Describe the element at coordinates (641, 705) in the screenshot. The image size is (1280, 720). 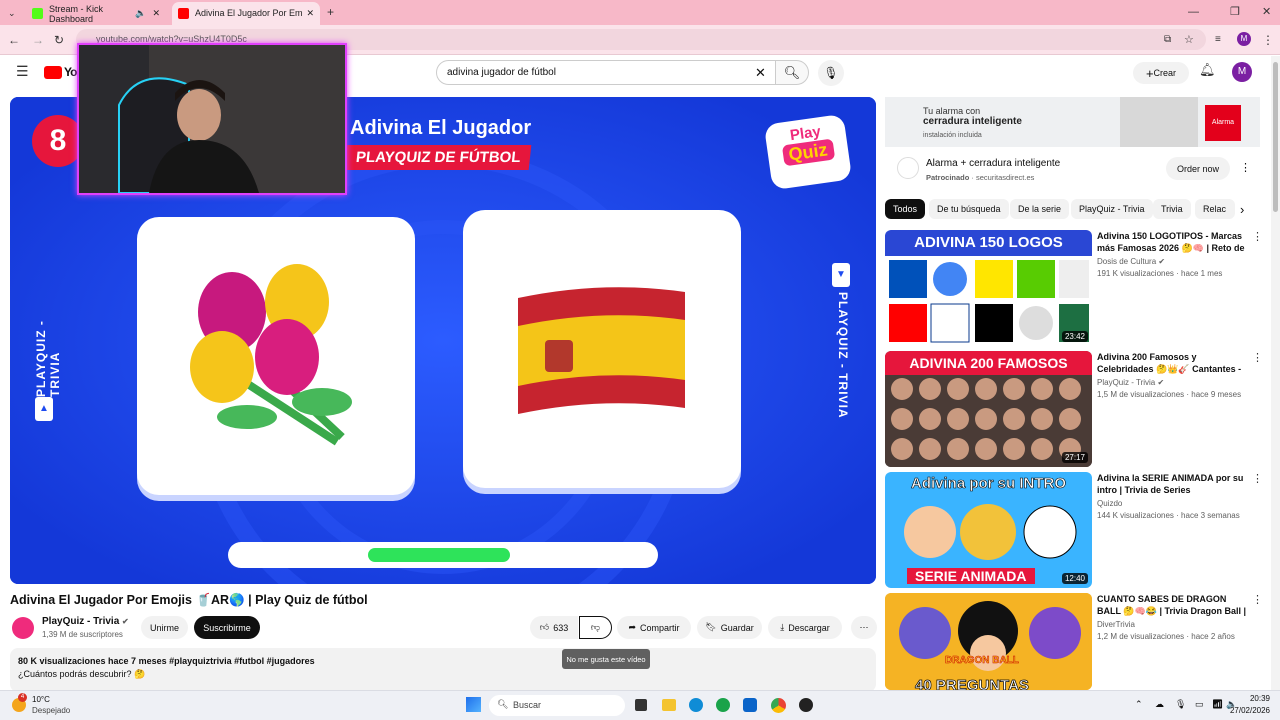
I see `task-view-icon` at that location.